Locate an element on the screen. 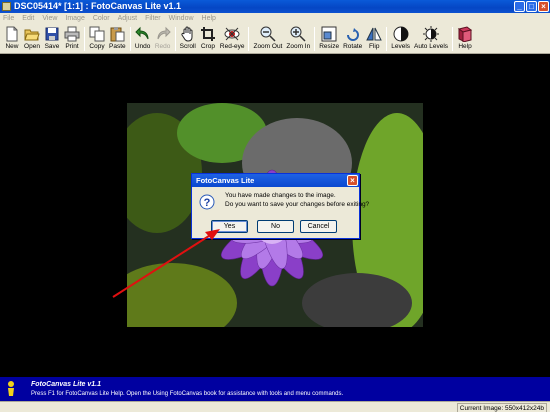  red-eye-button: Red-eye is located at coordinates (232, 39).